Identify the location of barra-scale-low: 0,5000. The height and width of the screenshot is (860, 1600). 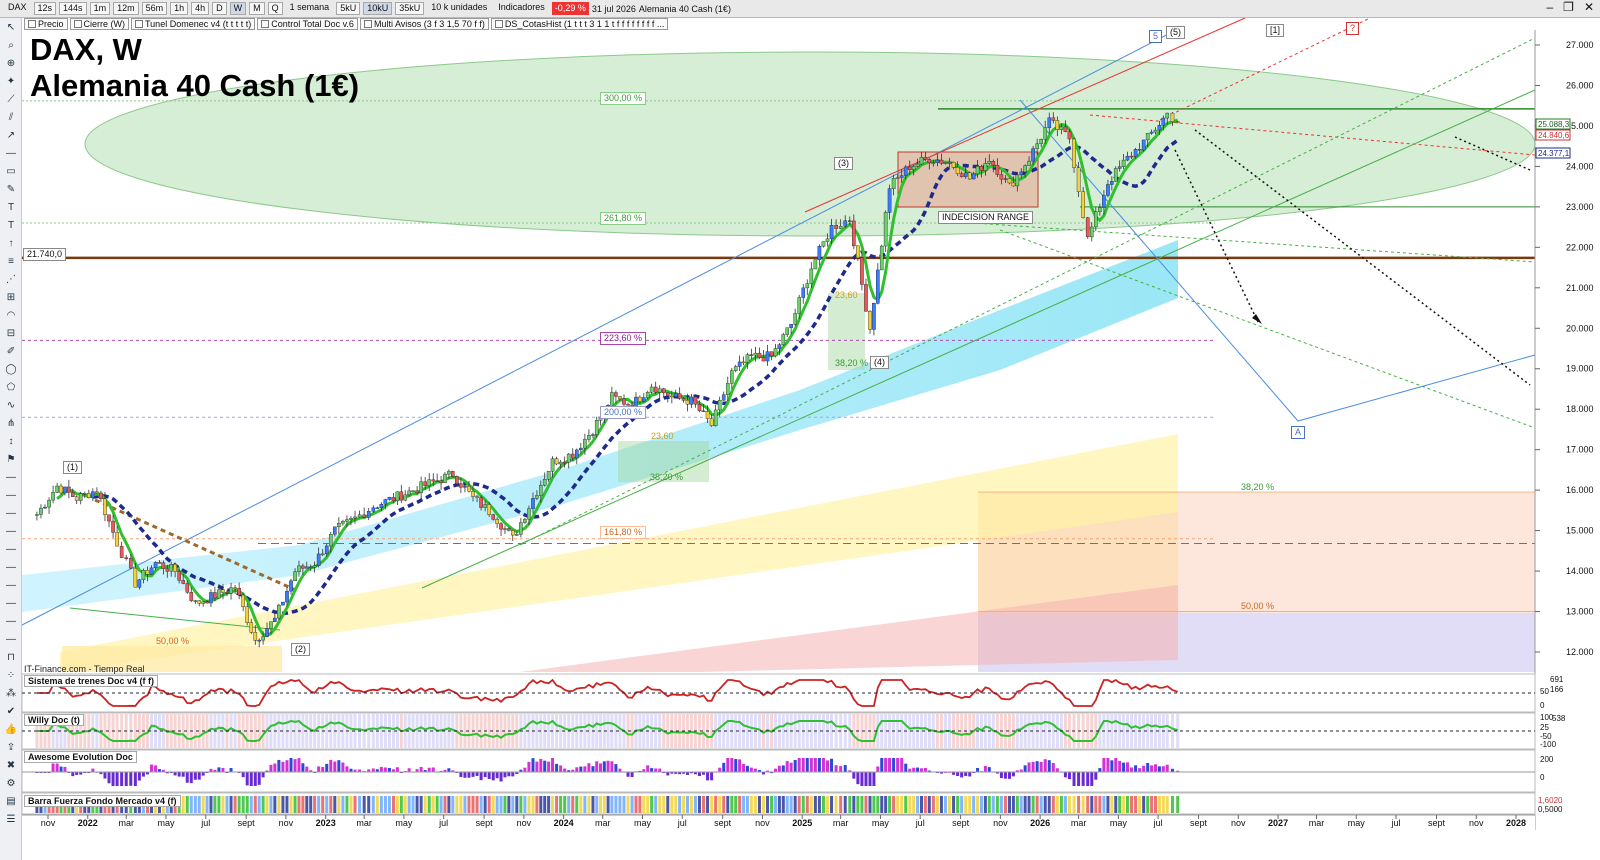
(1550, 809).